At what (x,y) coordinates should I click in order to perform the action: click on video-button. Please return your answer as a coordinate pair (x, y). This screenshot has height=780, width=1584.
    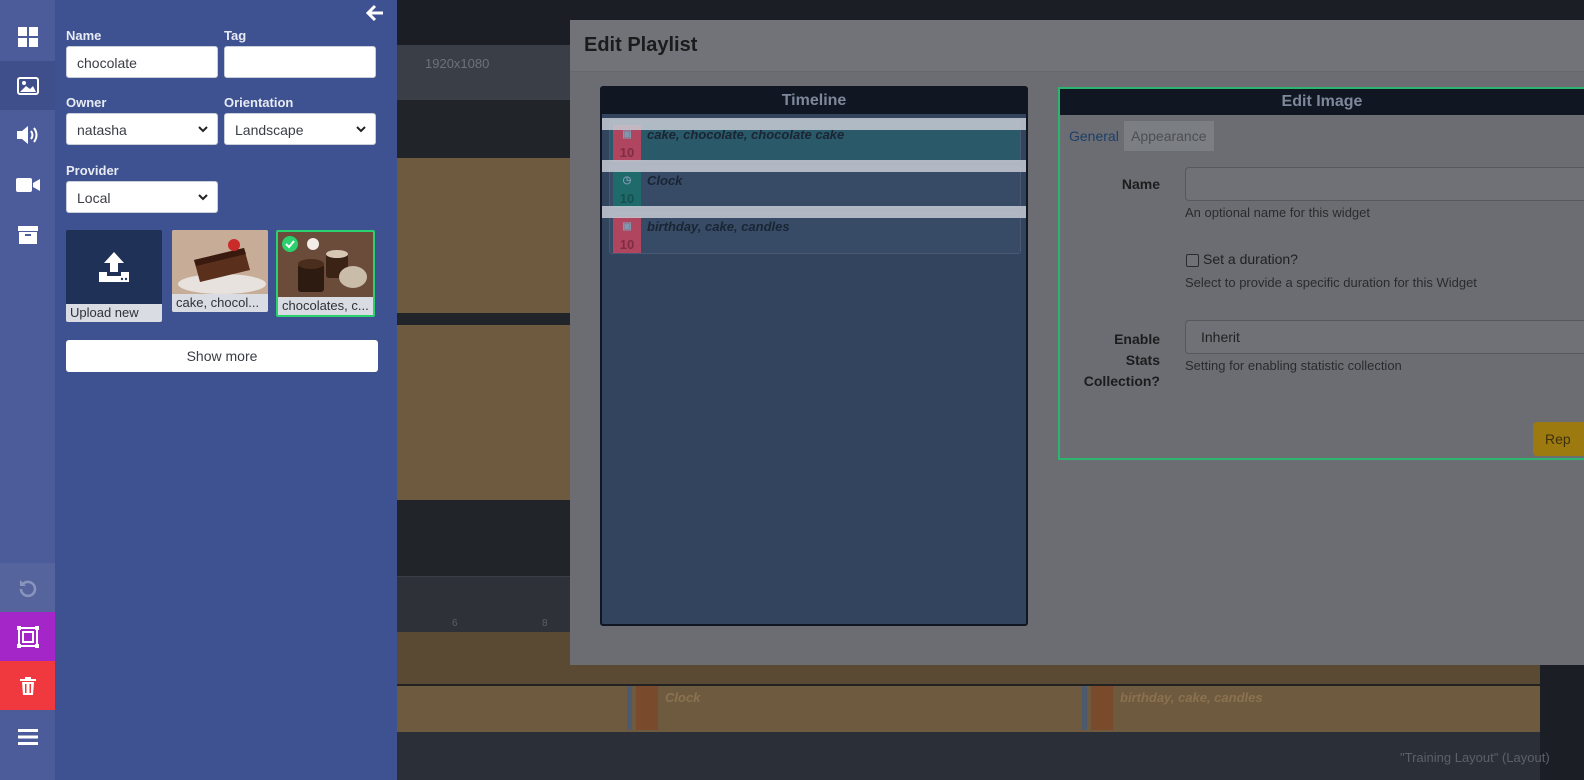
    Looking at the image, I should click on (27, 184).